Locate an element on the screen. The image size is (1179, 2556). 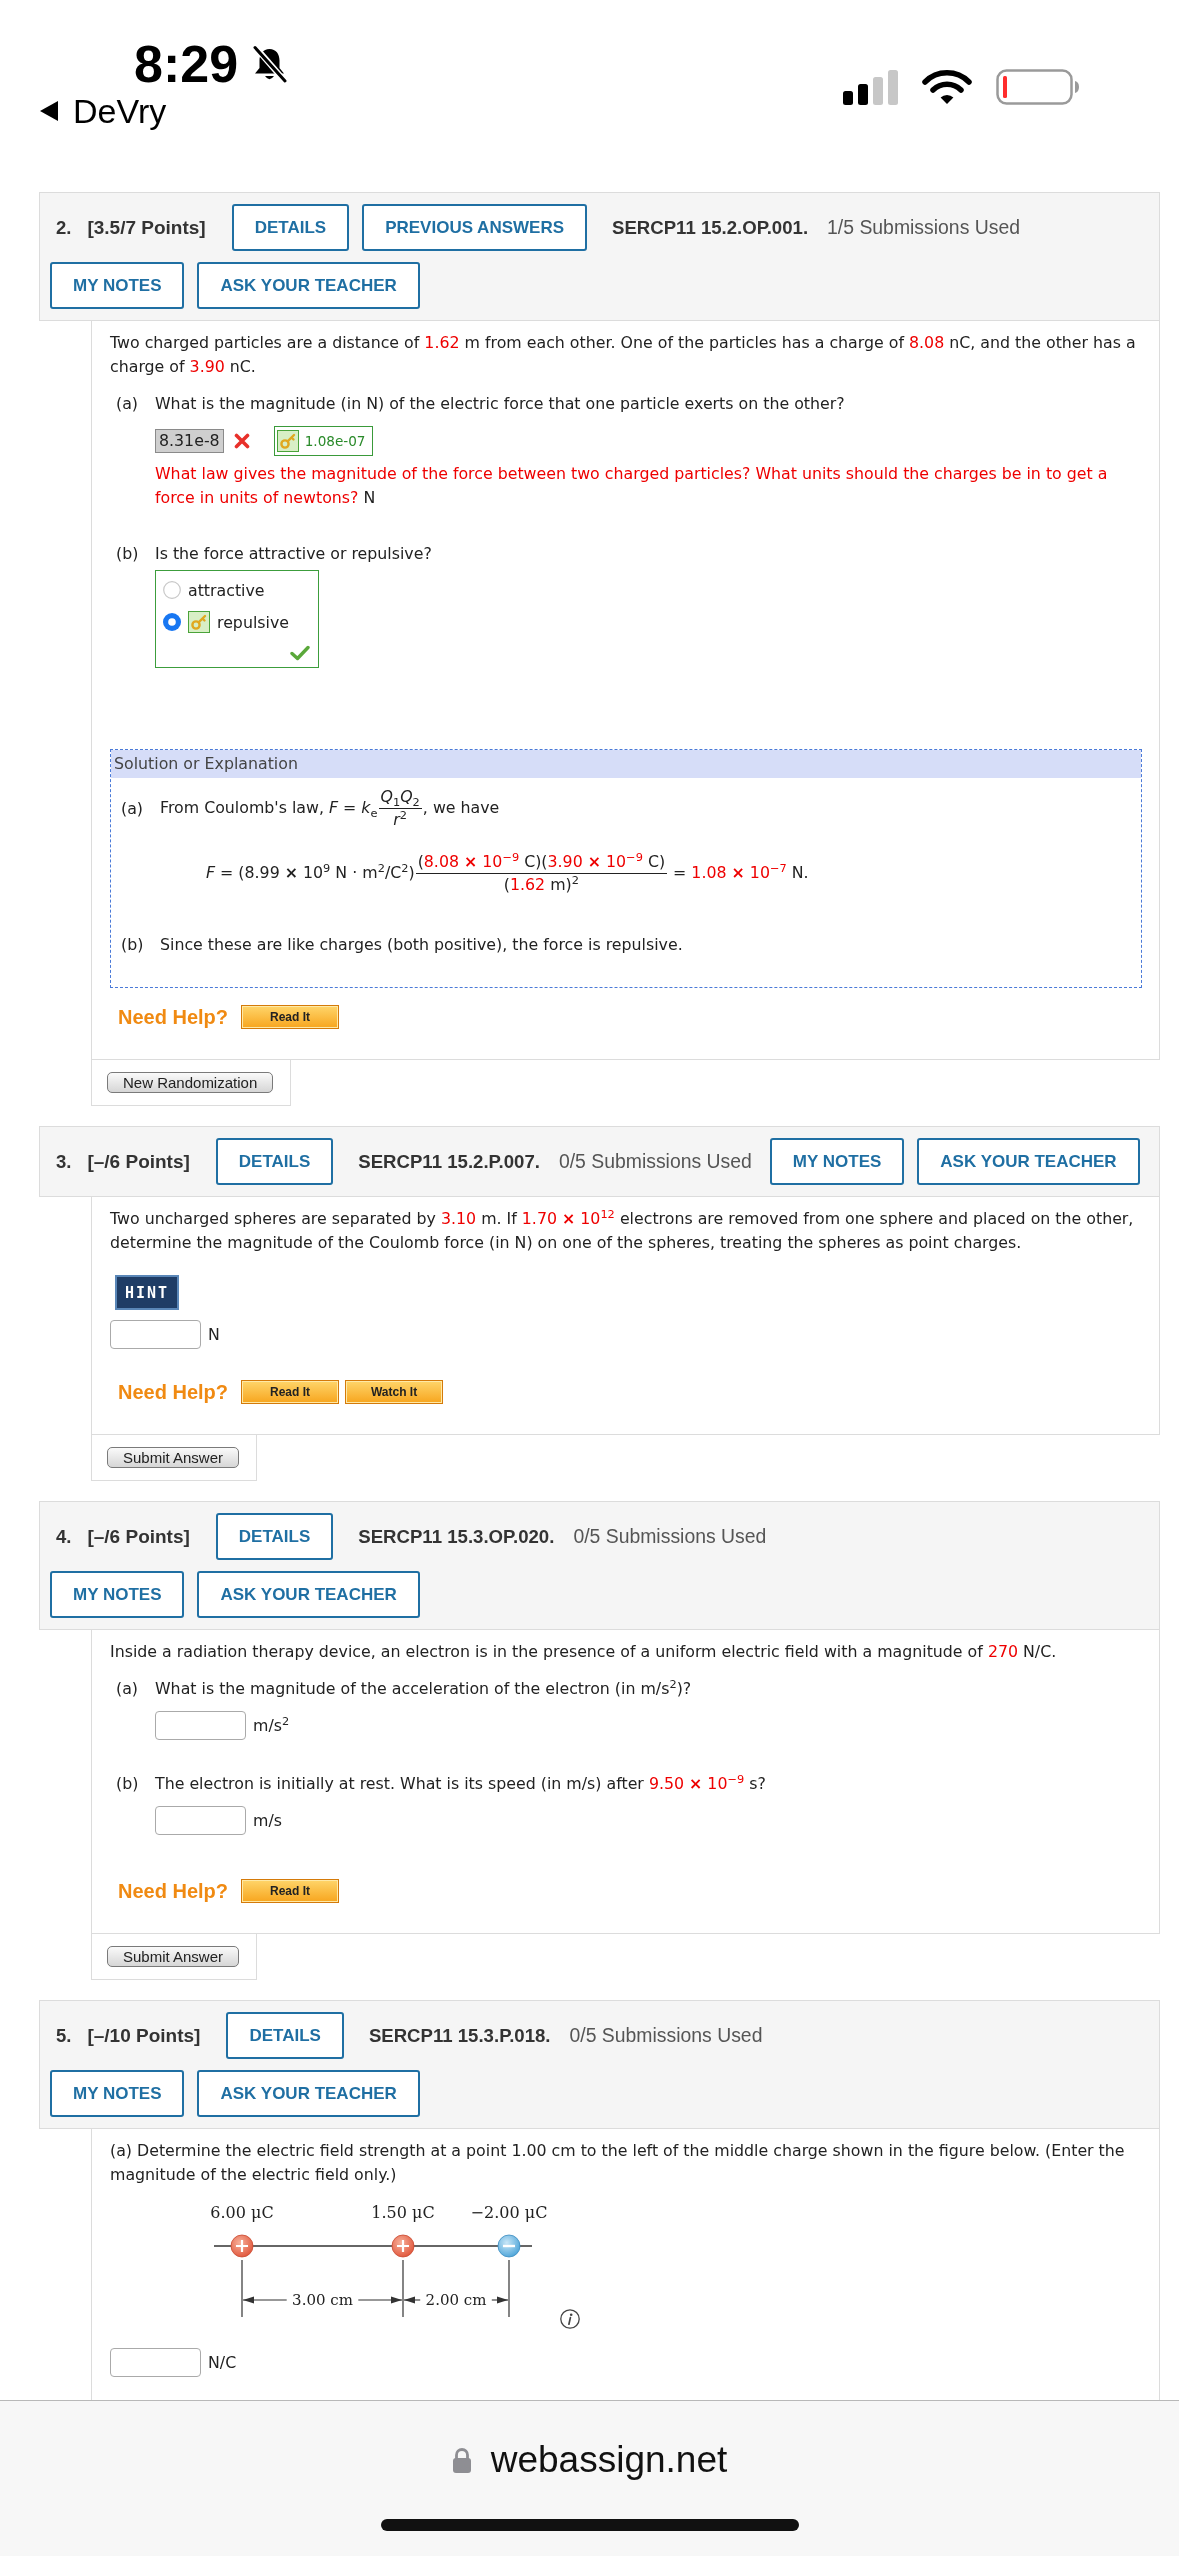
unit-label: m/s$^{2}$ is located at coordinates (271, 1725).